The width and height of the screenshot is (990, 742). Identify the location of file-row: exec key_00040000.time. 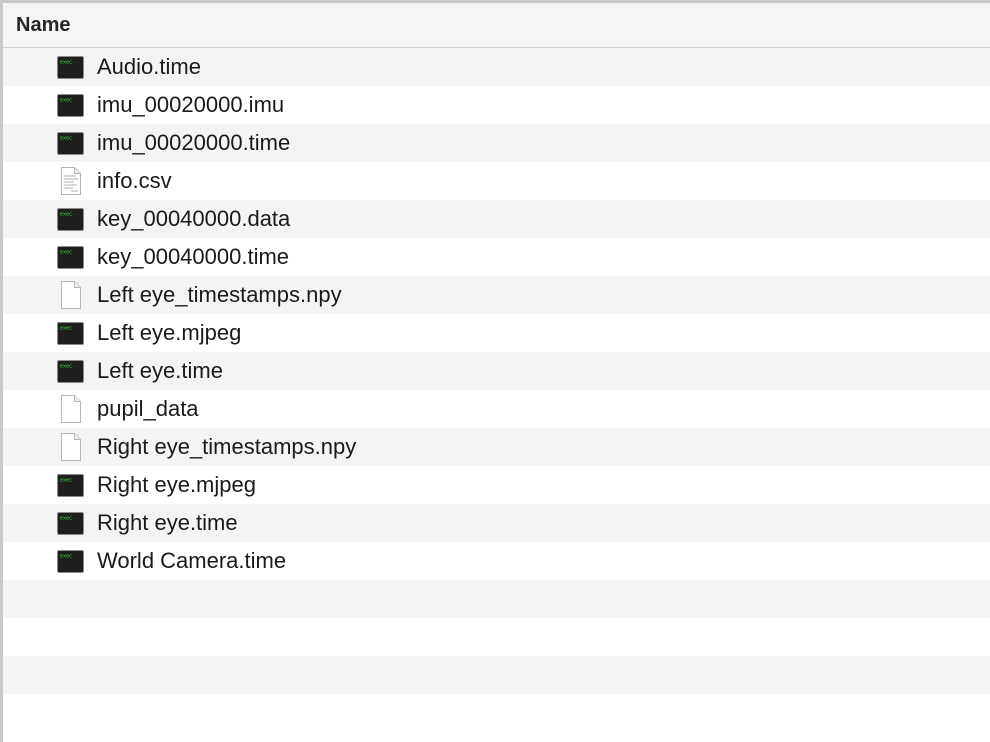
(496, 257).